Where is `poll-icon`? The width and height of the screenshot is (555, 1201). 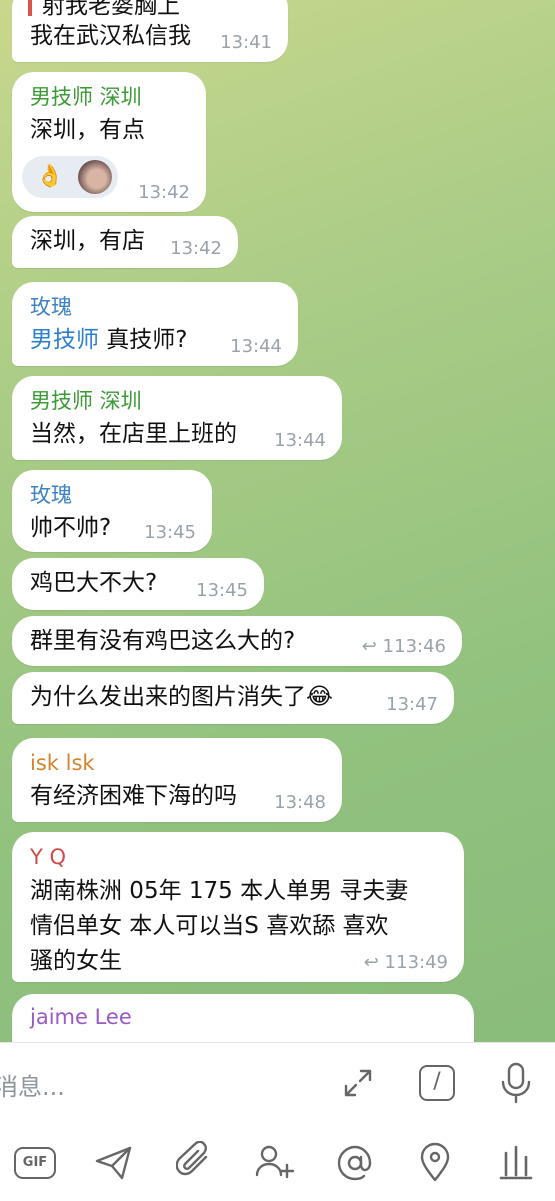
poll-icon is located at coordinates (516, 1162).